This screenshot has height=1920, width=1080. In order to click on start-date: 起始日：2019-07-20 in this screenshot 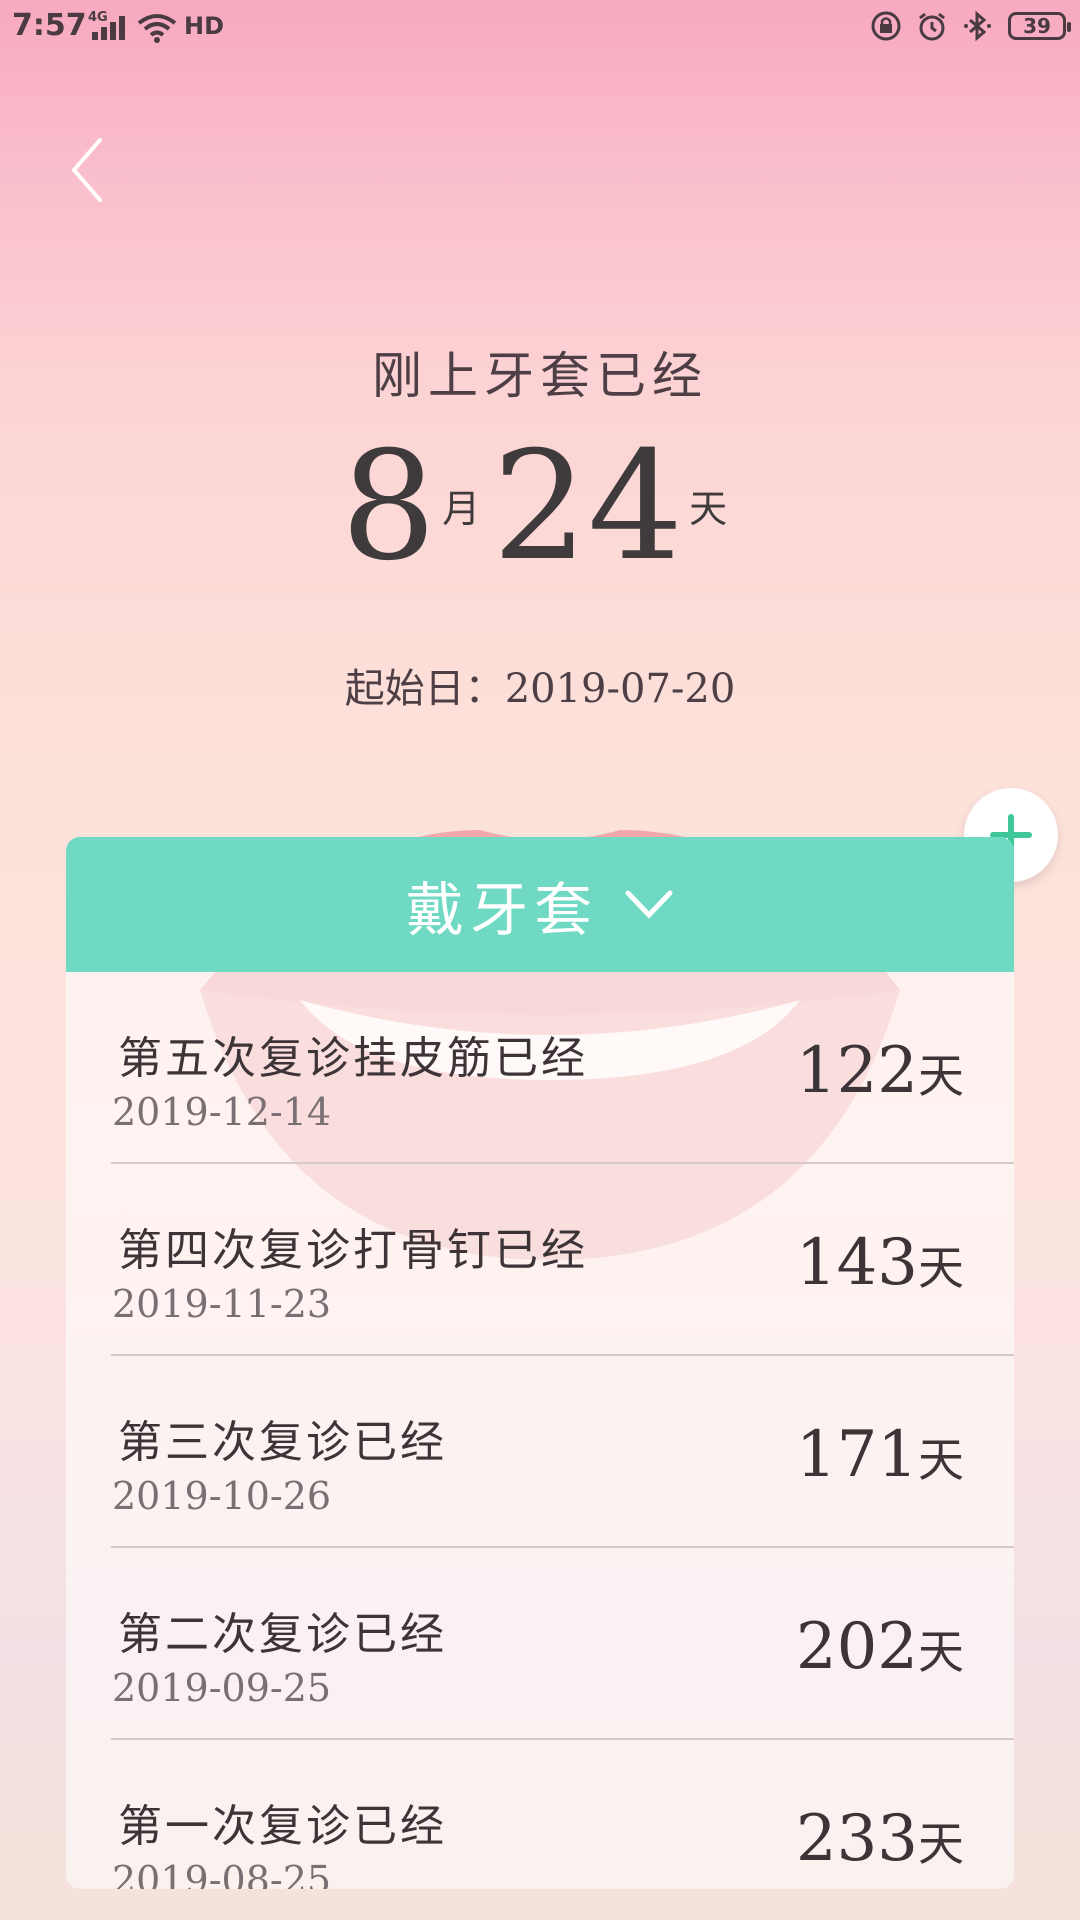, I will do `click(540, 685)`.